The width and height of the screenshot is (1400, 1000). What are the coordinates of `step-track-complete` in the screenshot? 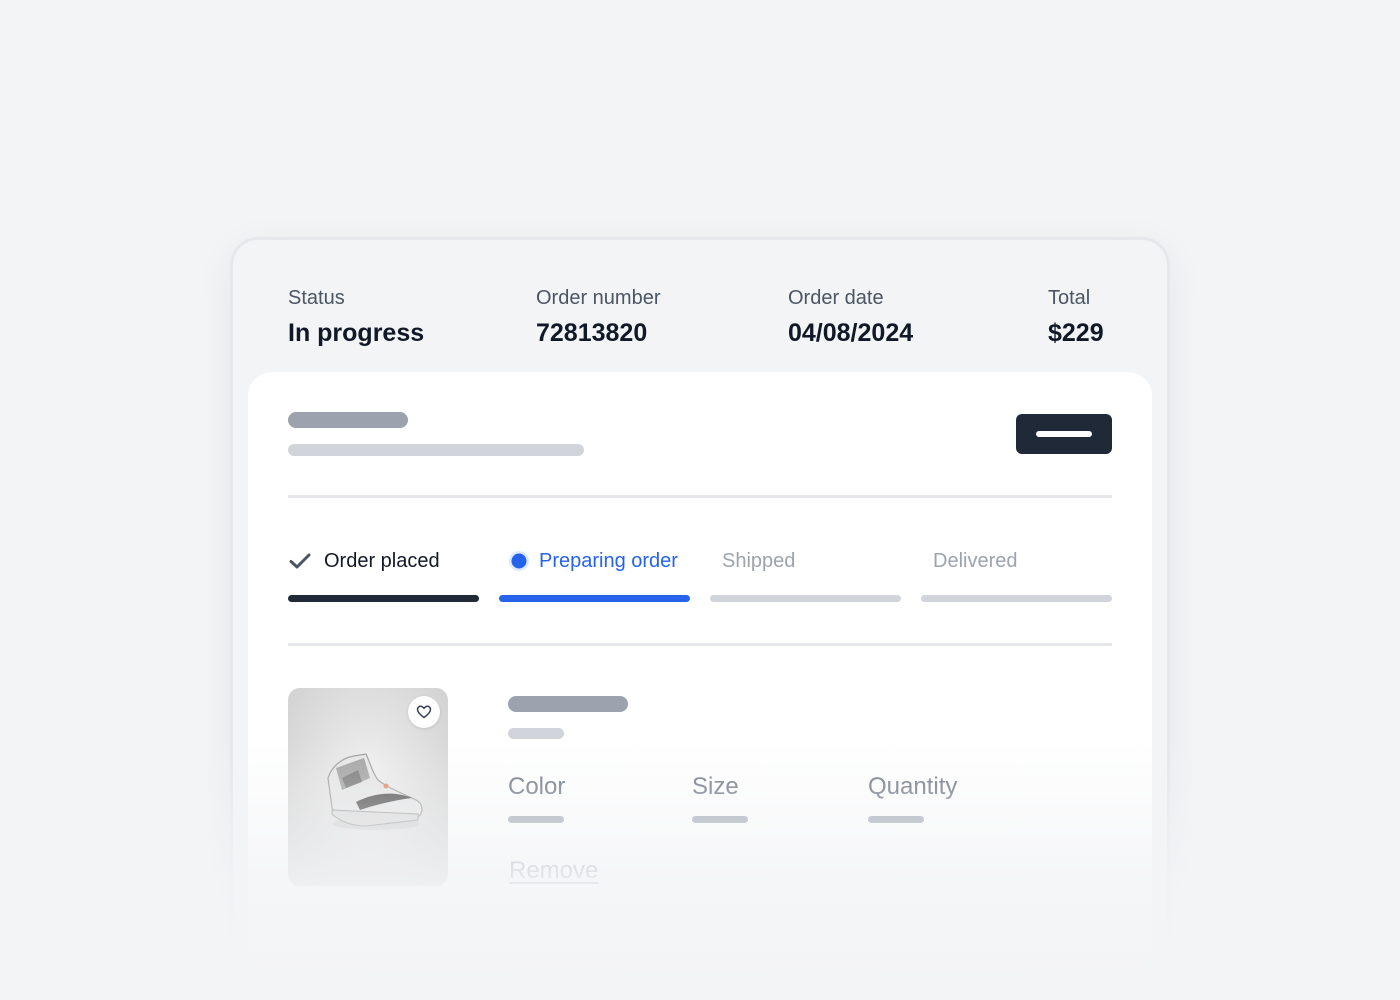 It's located at (383, 598).